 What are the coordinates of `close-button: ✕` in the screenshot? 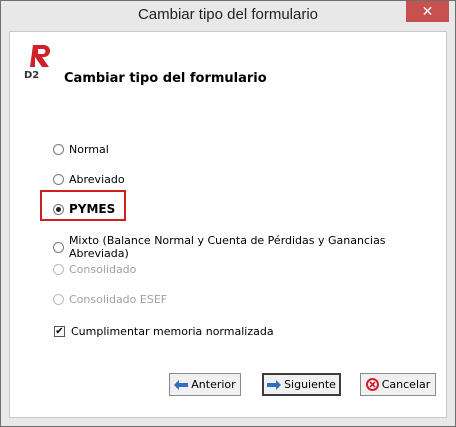 It's located at (427, 11).